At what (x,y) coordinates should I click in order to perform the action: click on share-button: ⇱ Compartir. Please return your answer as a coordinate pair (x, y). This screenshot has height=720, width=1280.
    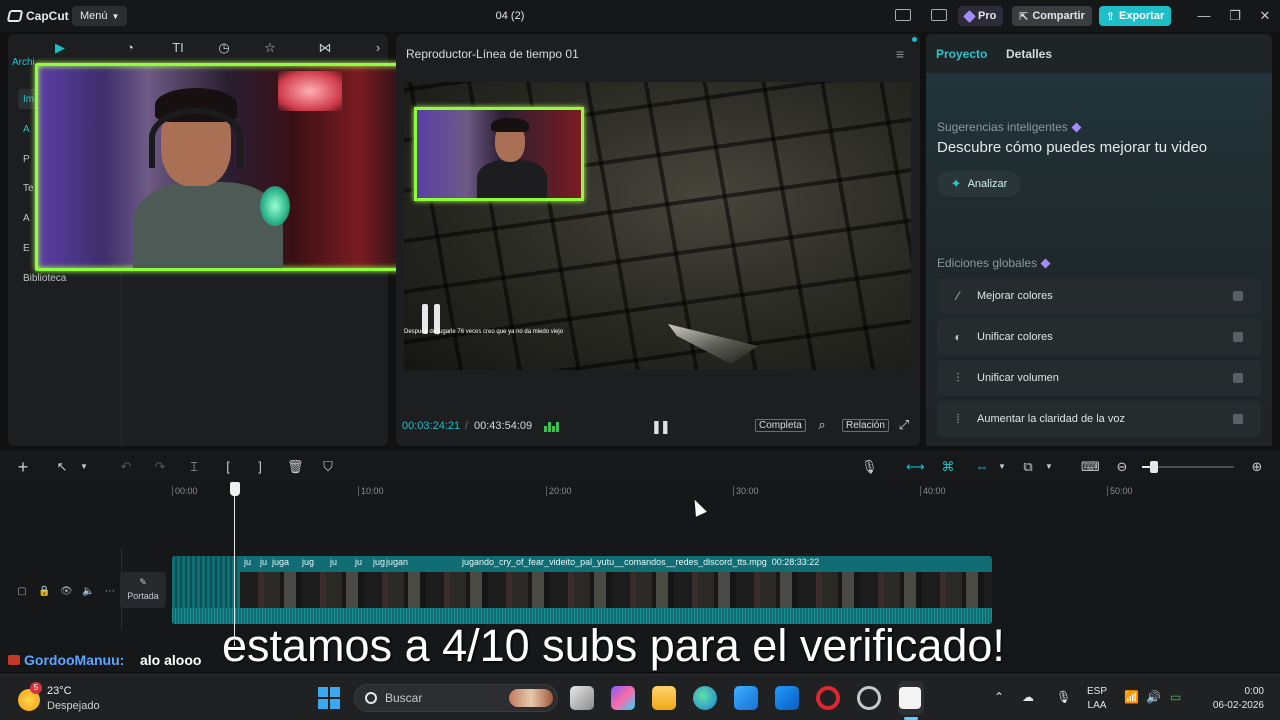
    Looking at the image, I should click on (1052, 16).